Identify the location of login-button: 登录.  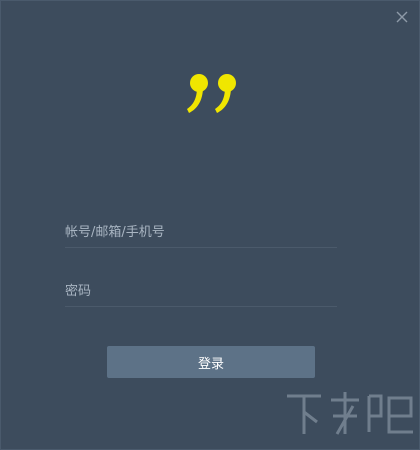
(211, 362).